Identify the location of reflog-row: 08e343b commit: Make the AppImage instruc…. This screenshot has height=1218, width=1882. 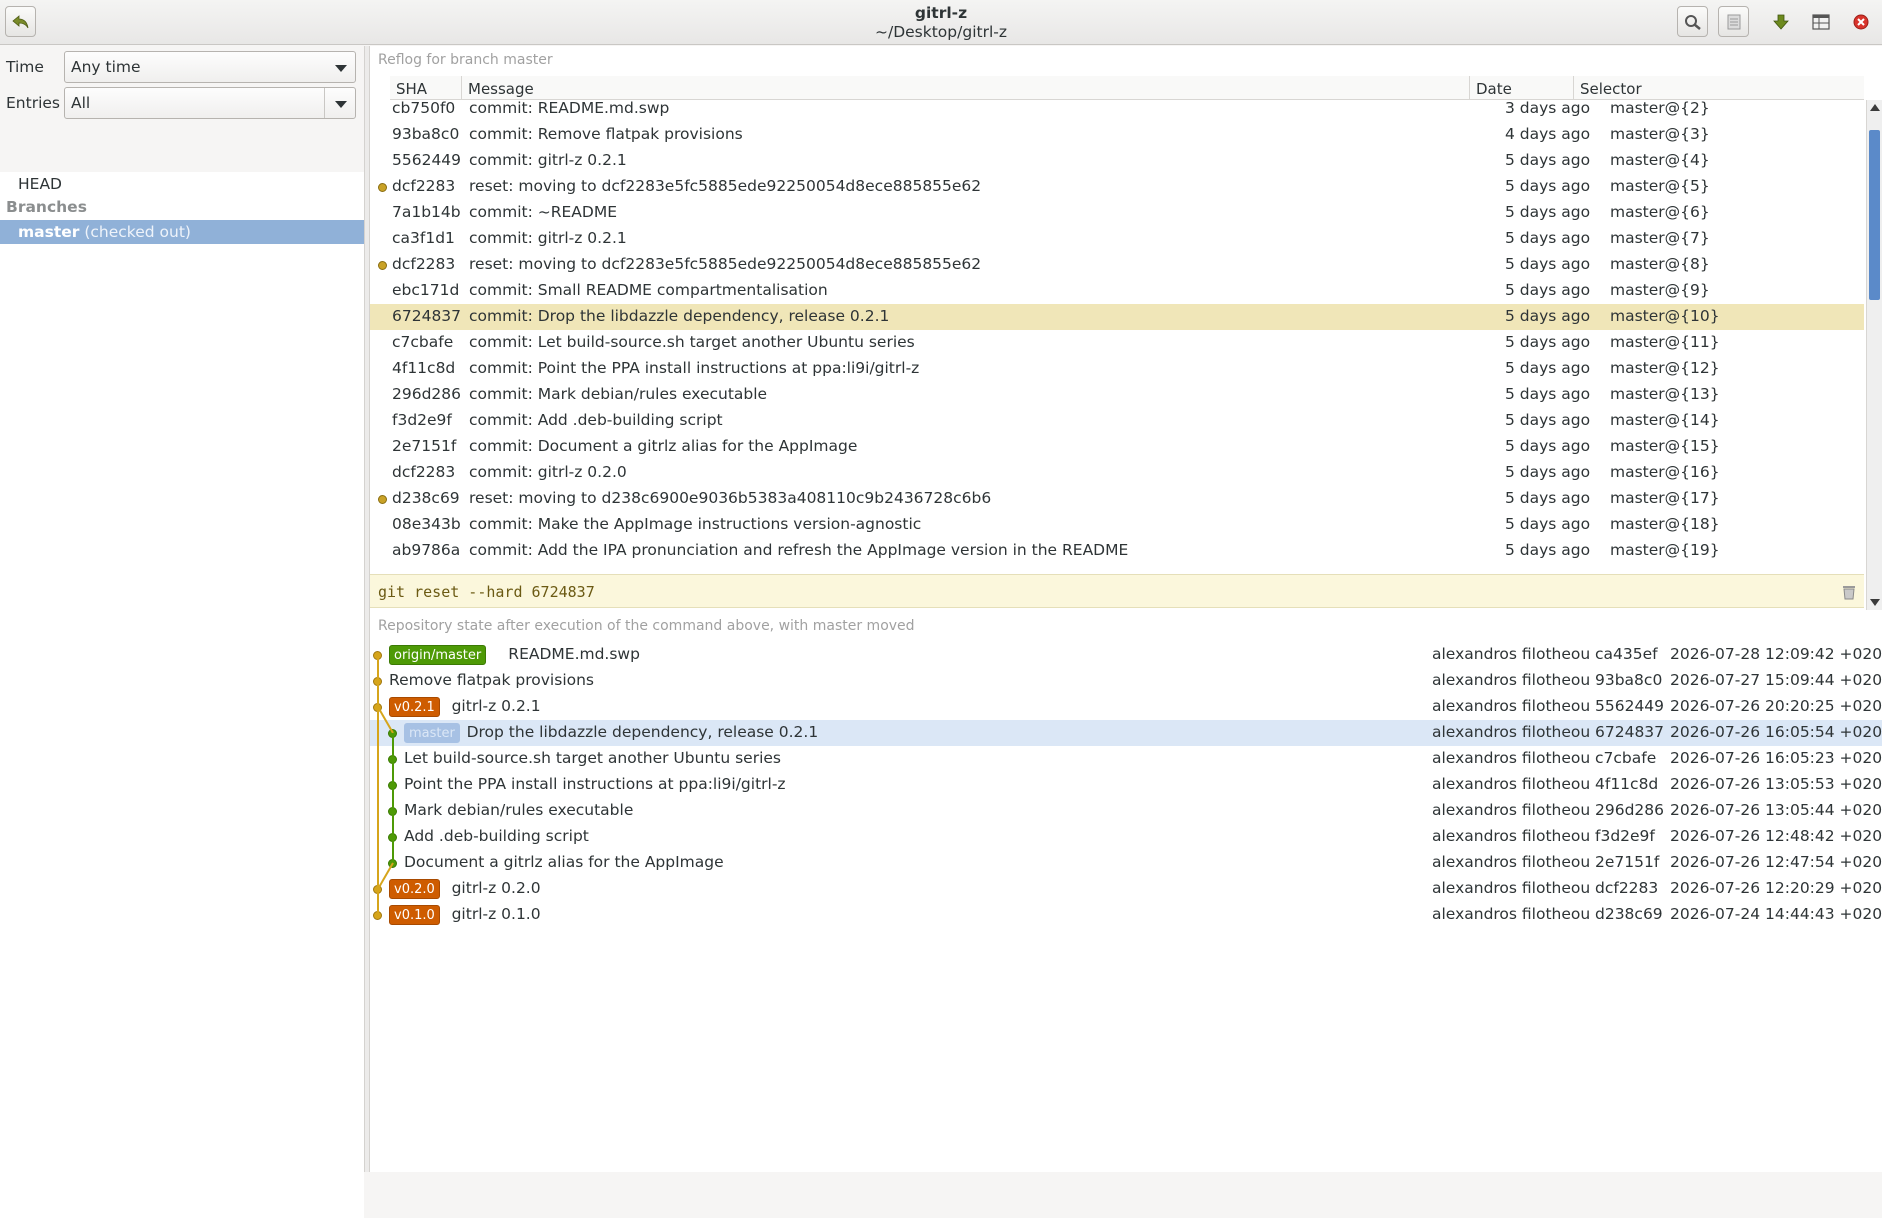
(1117, 525).